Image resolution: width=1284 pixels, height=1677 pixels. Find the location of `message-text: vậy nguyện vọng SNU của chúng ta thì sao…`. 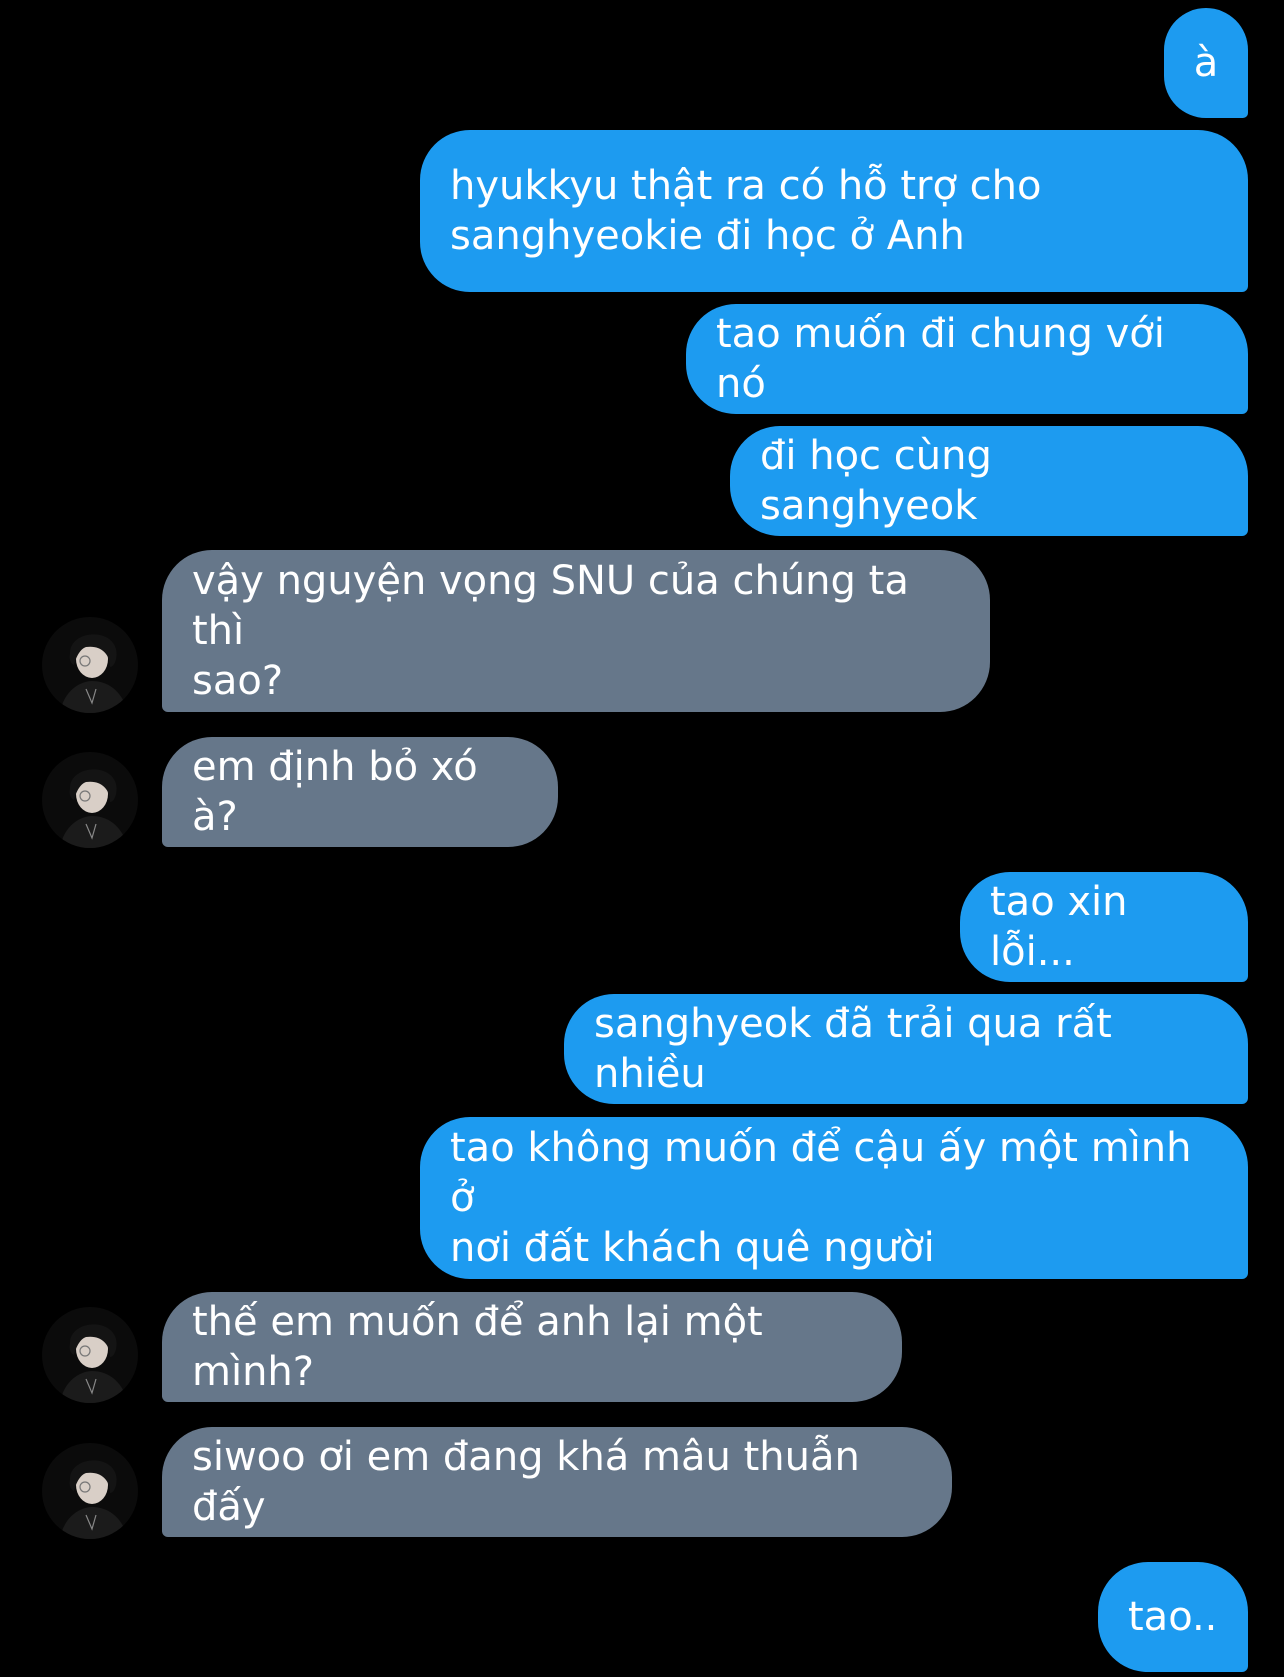

message-text: vậy nguyện vọng SNU của chúng ta thì sao… is located at coordinates (550, 631).